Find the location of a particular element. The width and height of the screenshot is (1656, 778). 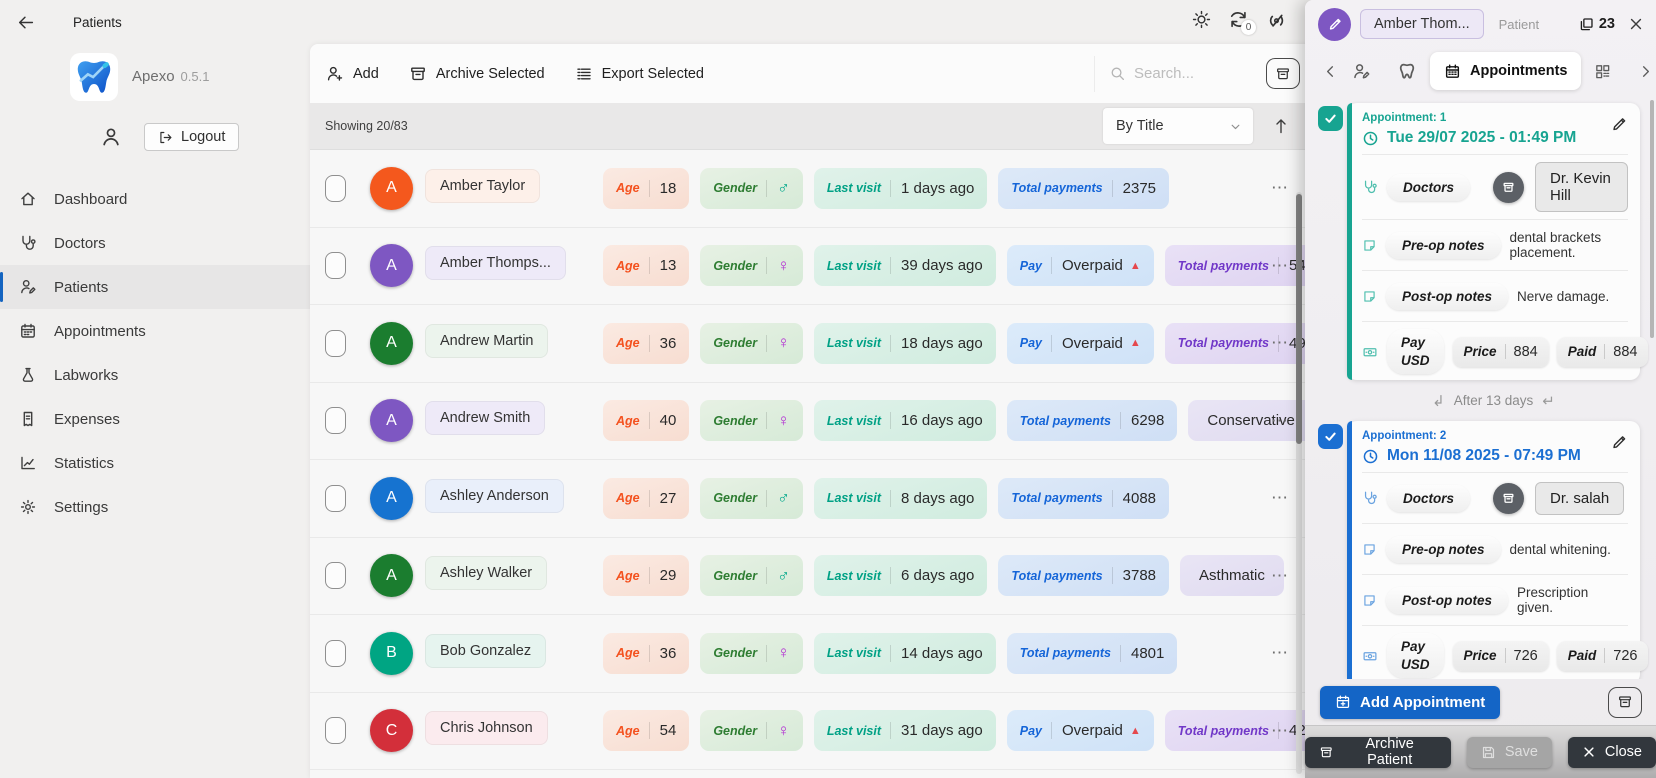

home-icon is located at coordinates (28, 199).